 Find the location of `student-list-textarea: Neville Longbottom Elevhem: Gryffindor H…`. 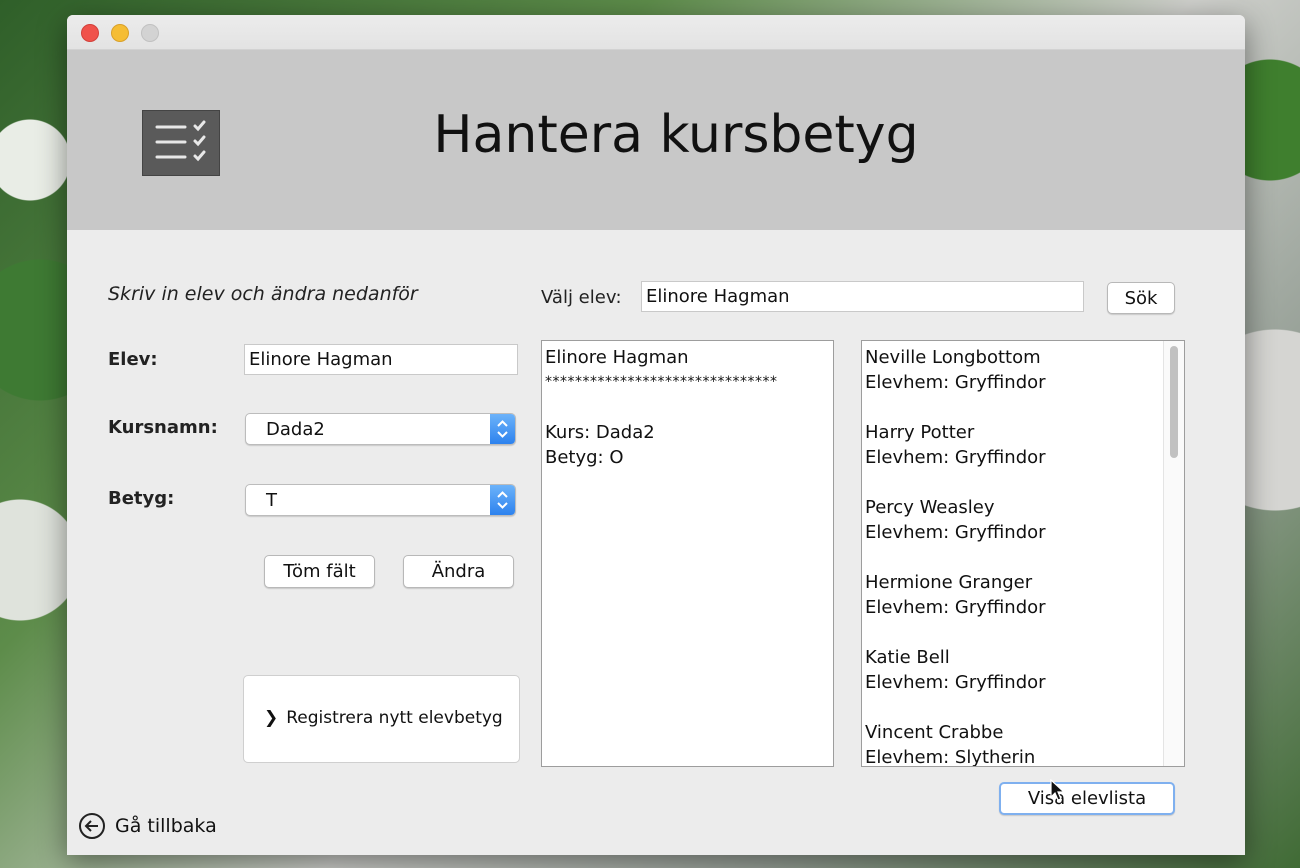

student-list-textarea: Neville Longbottom Elevhem: Gryffindor H… is located at coordinates (1023, 553).